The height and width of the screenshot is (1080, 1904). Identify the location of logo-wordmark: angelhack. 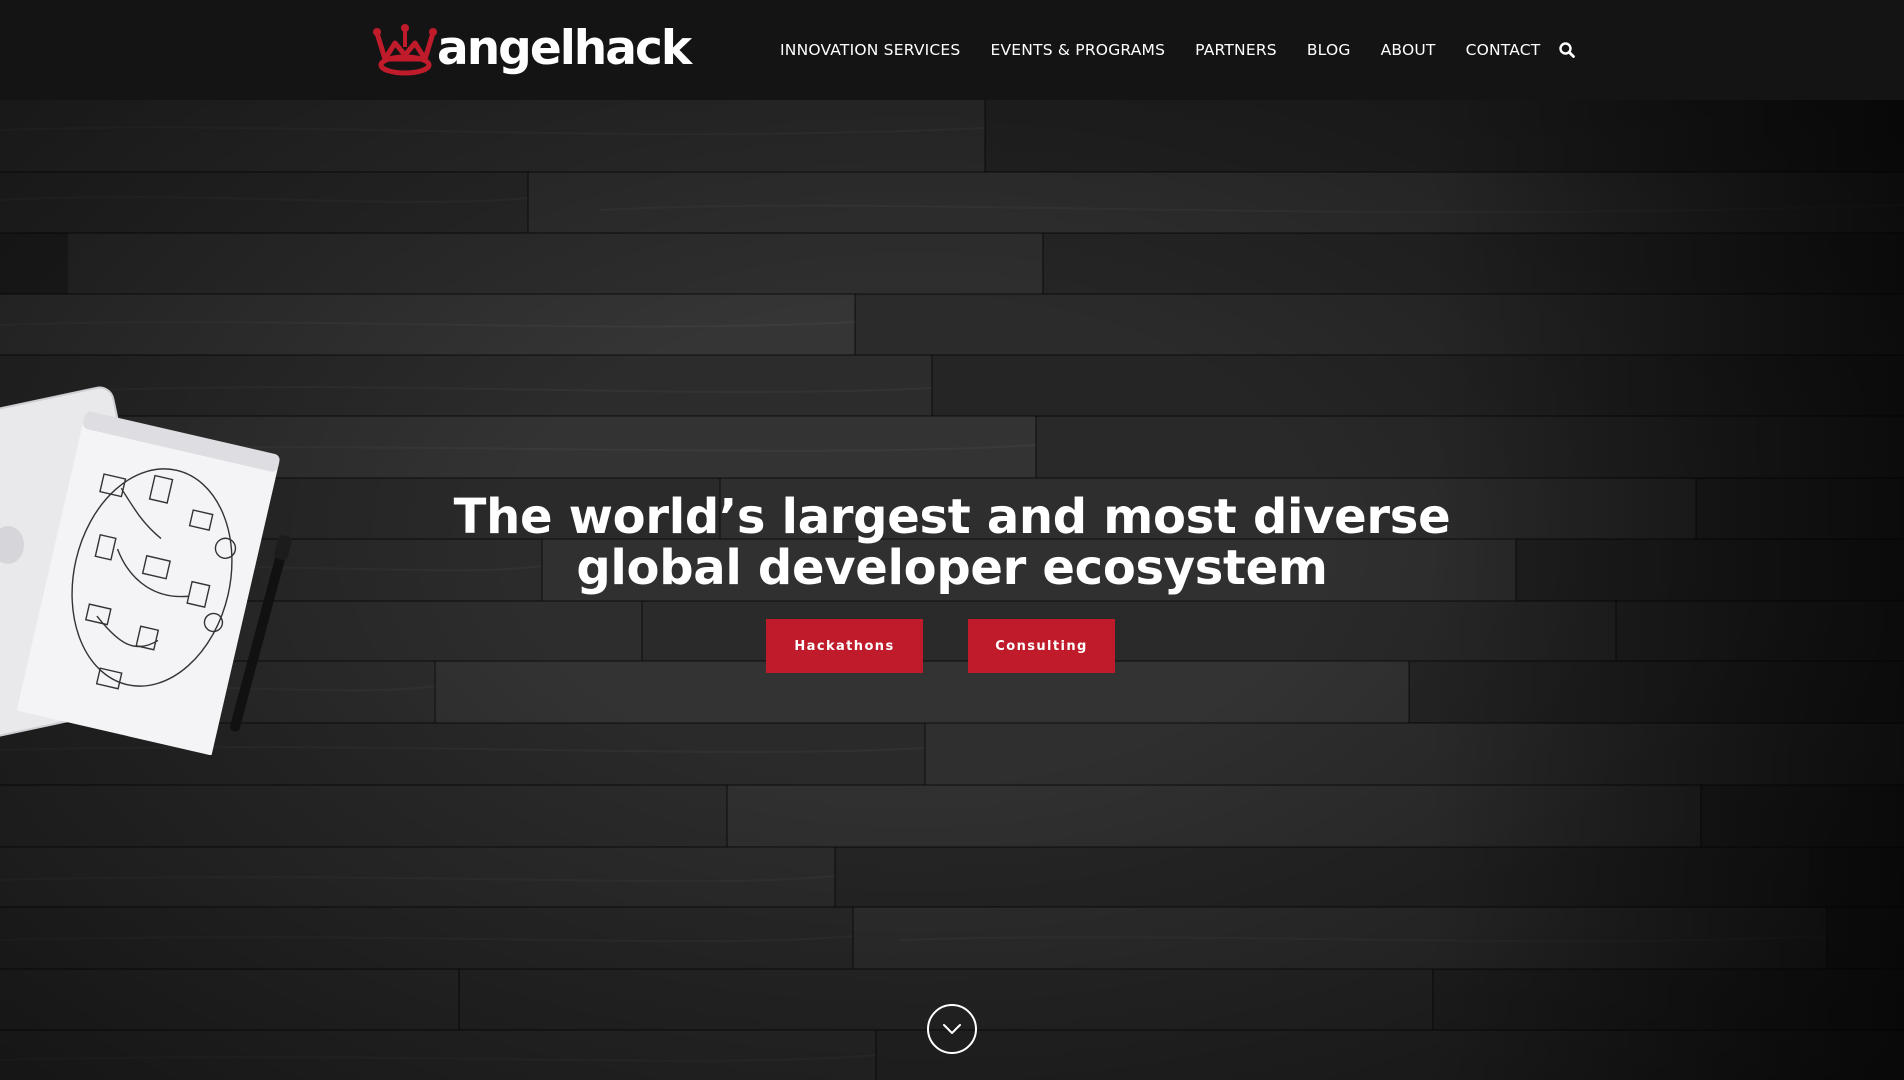
(564, 48).